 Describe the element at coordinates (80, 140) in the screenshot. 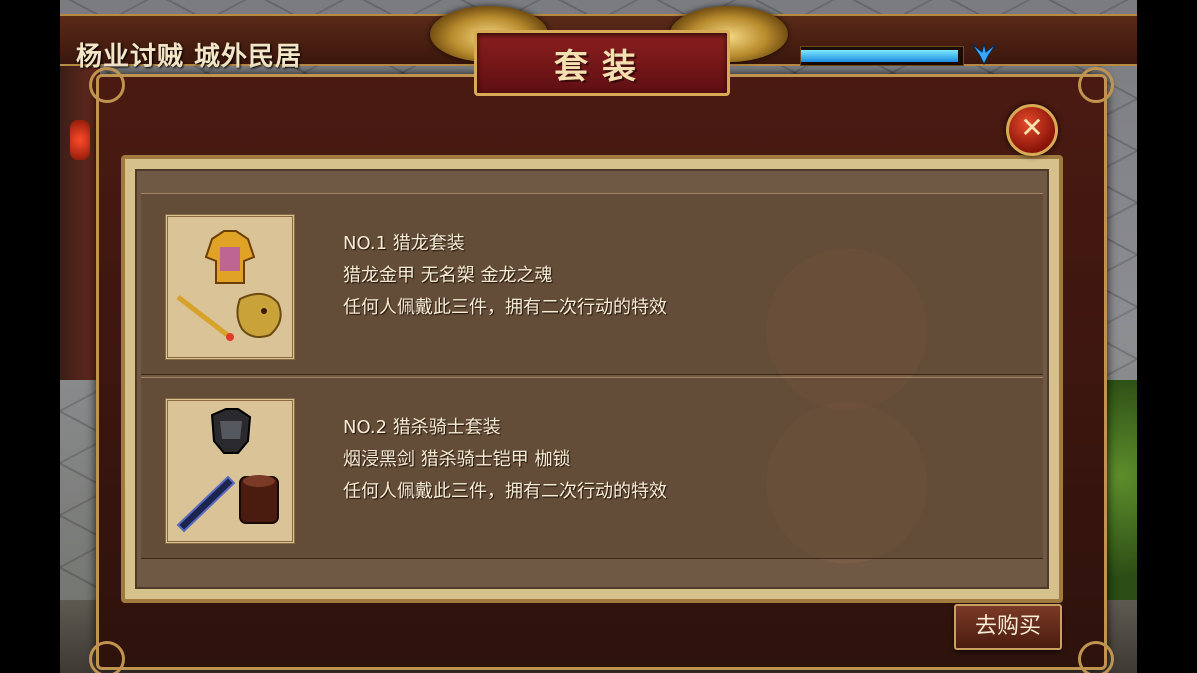

I see `red-lantern-icon` at that location.